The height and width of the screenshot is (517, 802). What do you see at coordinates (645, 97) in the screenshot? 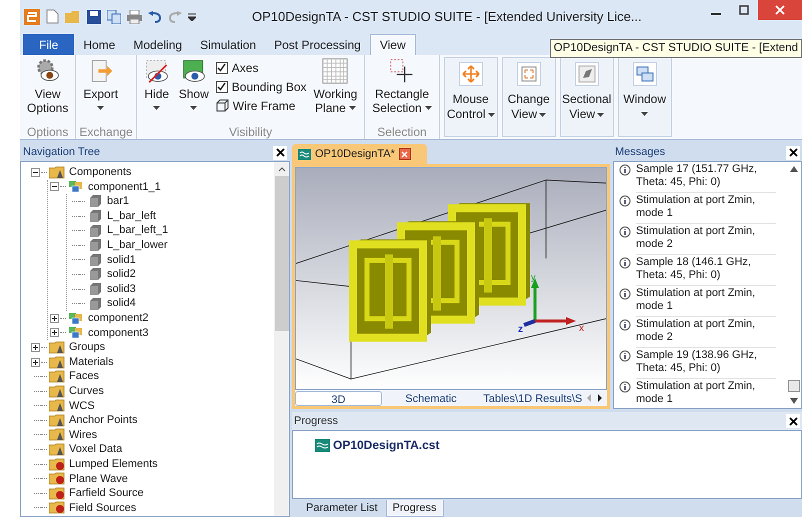
I see `ribbon-panel-button: Window` at bounding box center [645, 97].